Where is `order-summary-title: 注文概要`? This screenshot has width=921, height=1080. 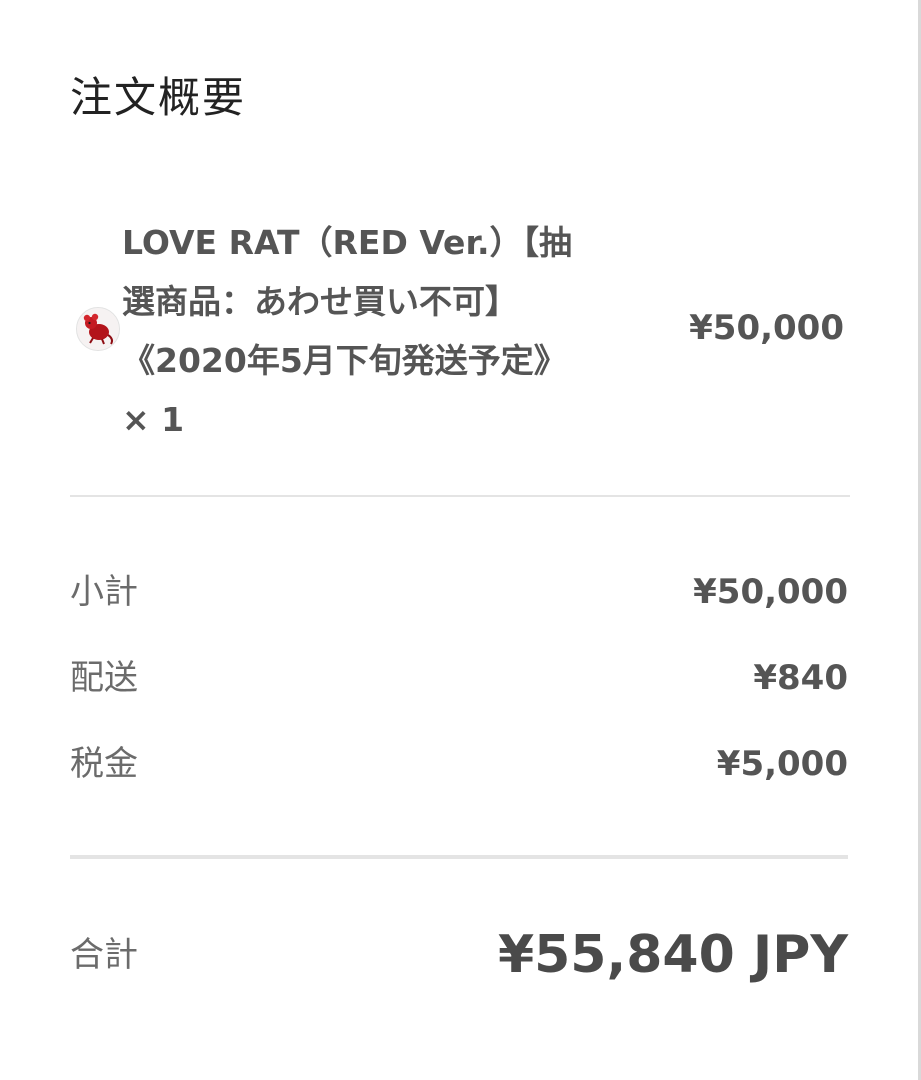 order-summary-title: 注文概要 is located at coordinates (158, 97).